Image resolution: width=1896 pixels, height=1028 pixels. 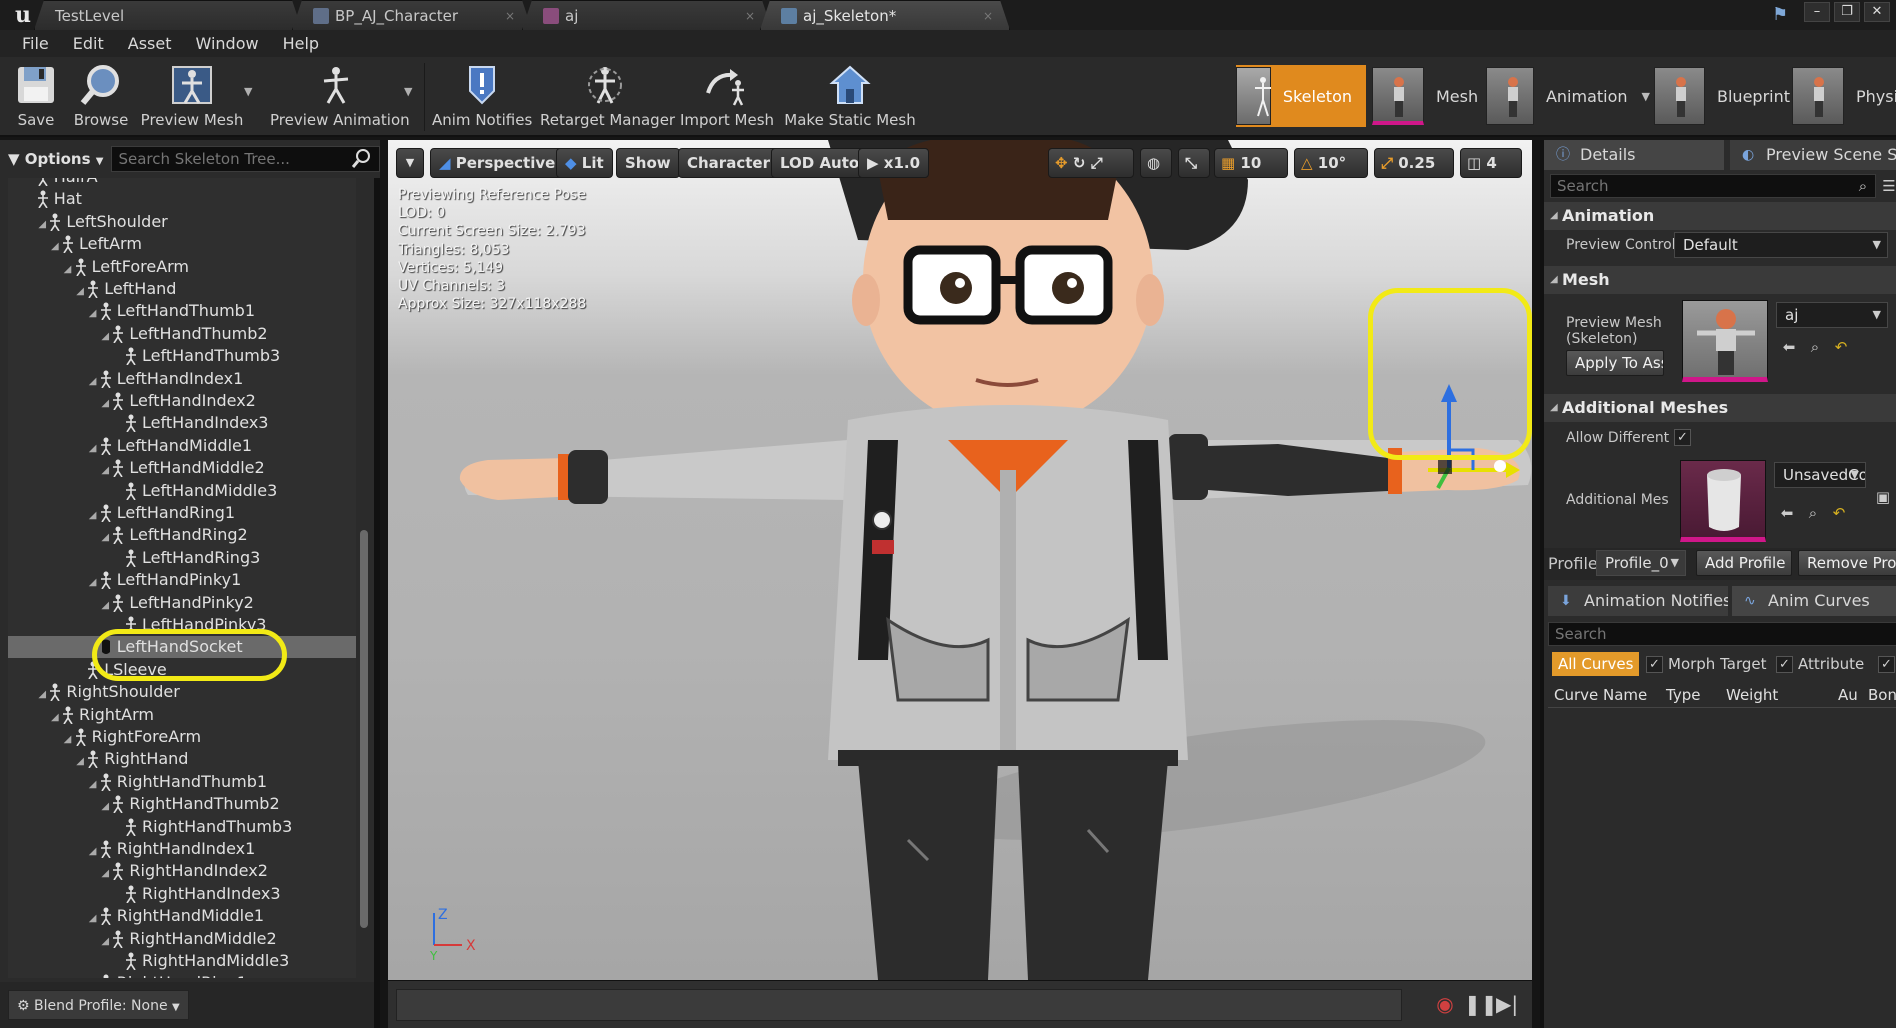 What do you see at coordinates (1331, 163) in the screenshot?
I see `rotation-snap-toggle: △ 10°` at bounding box center [1331, 163].